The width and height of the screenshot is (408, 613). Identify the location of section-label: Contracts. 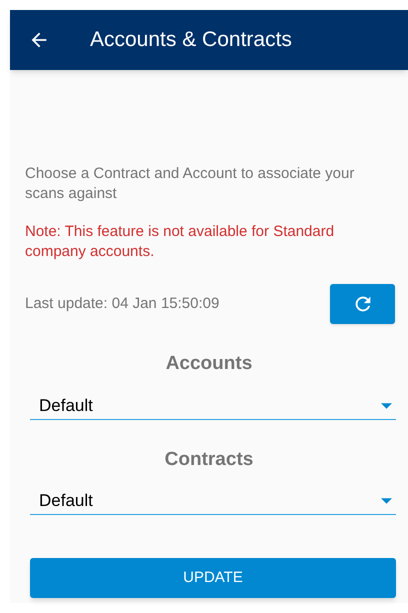
(209, 460).